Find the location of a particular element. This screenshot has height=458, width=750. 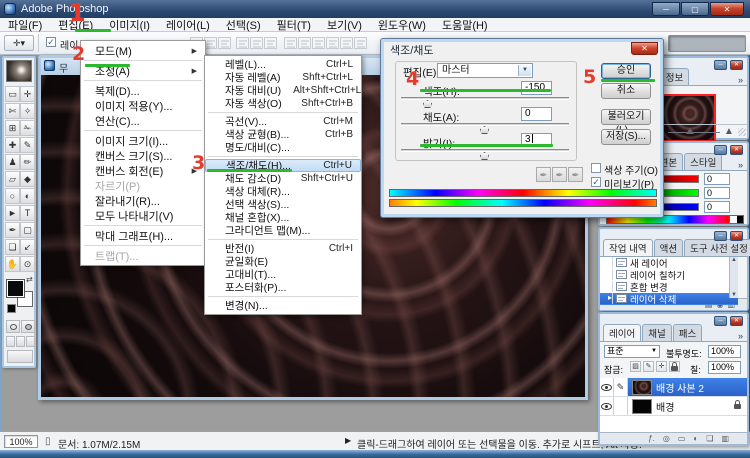

opacity-value: 100% is located at coordinates (724, 351).